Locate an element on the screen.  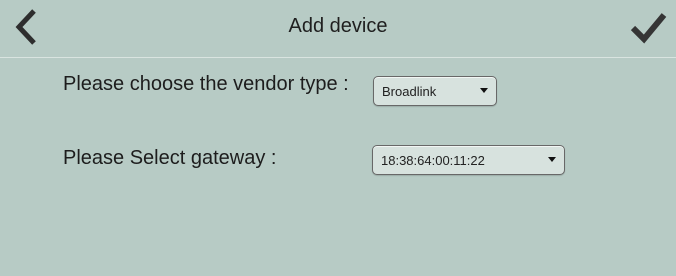
gateway-value: 18:38:64:00:11:22 is located at coordinates (433, 160).